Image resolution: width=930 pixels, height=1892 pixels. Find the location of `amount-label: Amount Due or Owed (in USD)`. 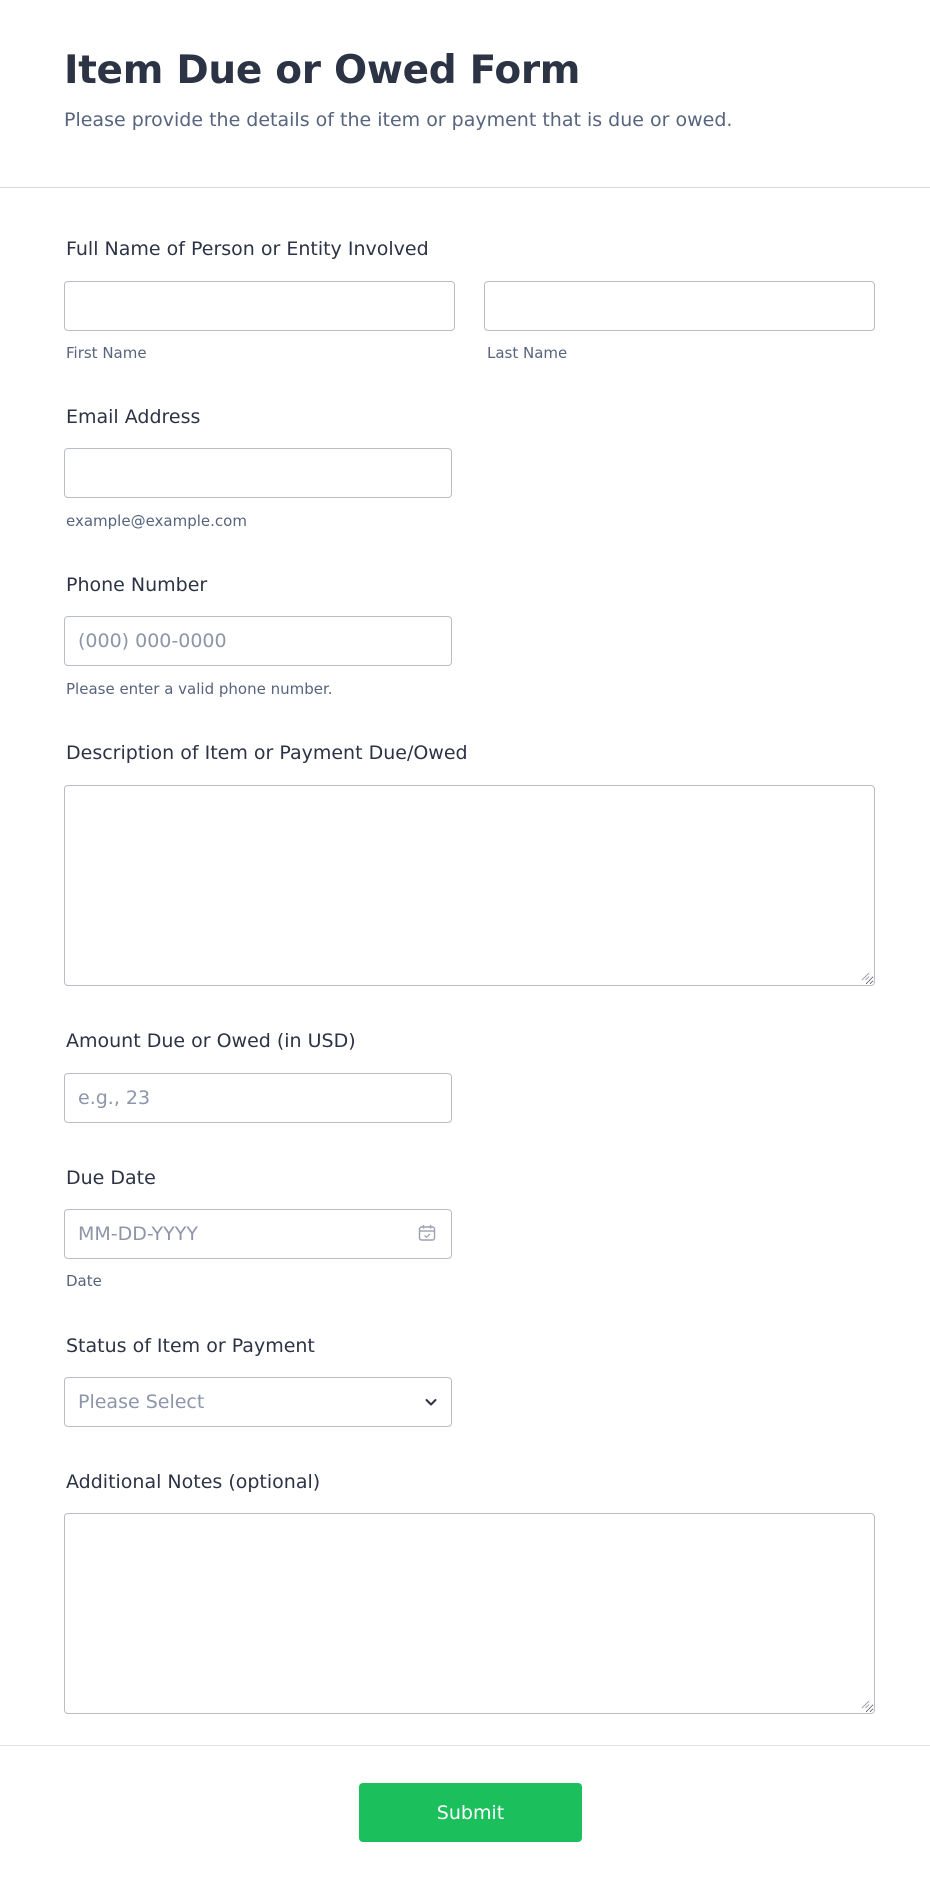

amount-label: Amount Due or Owed (in USD) is located at coordinates (211, 1041).